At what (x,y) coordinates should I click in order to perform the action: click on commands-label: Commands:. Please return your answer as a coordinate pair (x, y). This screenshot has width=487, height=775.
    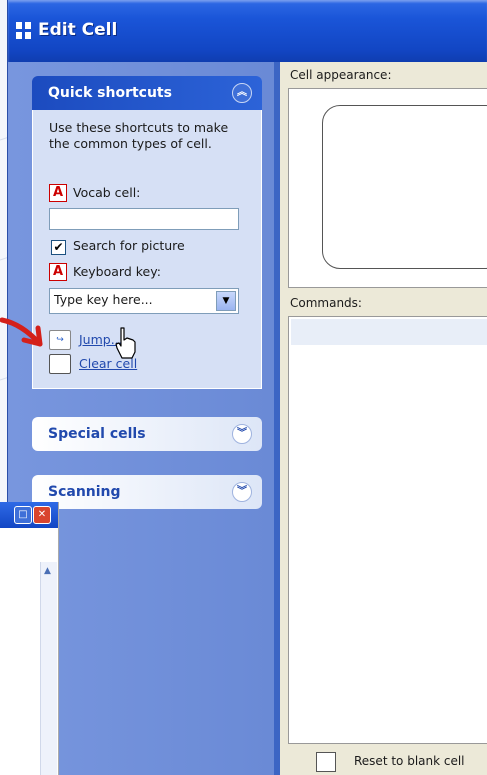
    Looking at the image, I should click on (326, 303).